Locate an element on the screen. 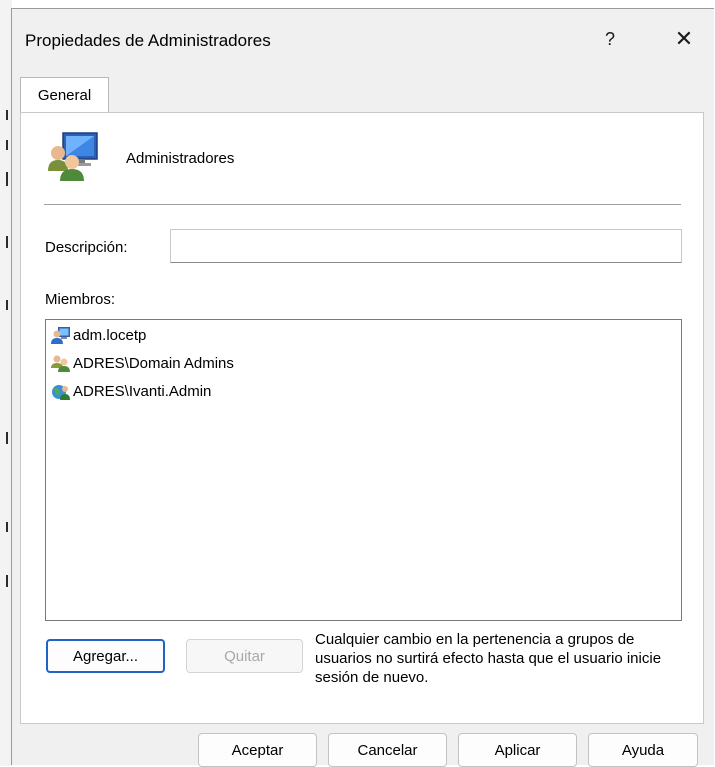  close-button: ✕ is located at coordinates (684, 39).